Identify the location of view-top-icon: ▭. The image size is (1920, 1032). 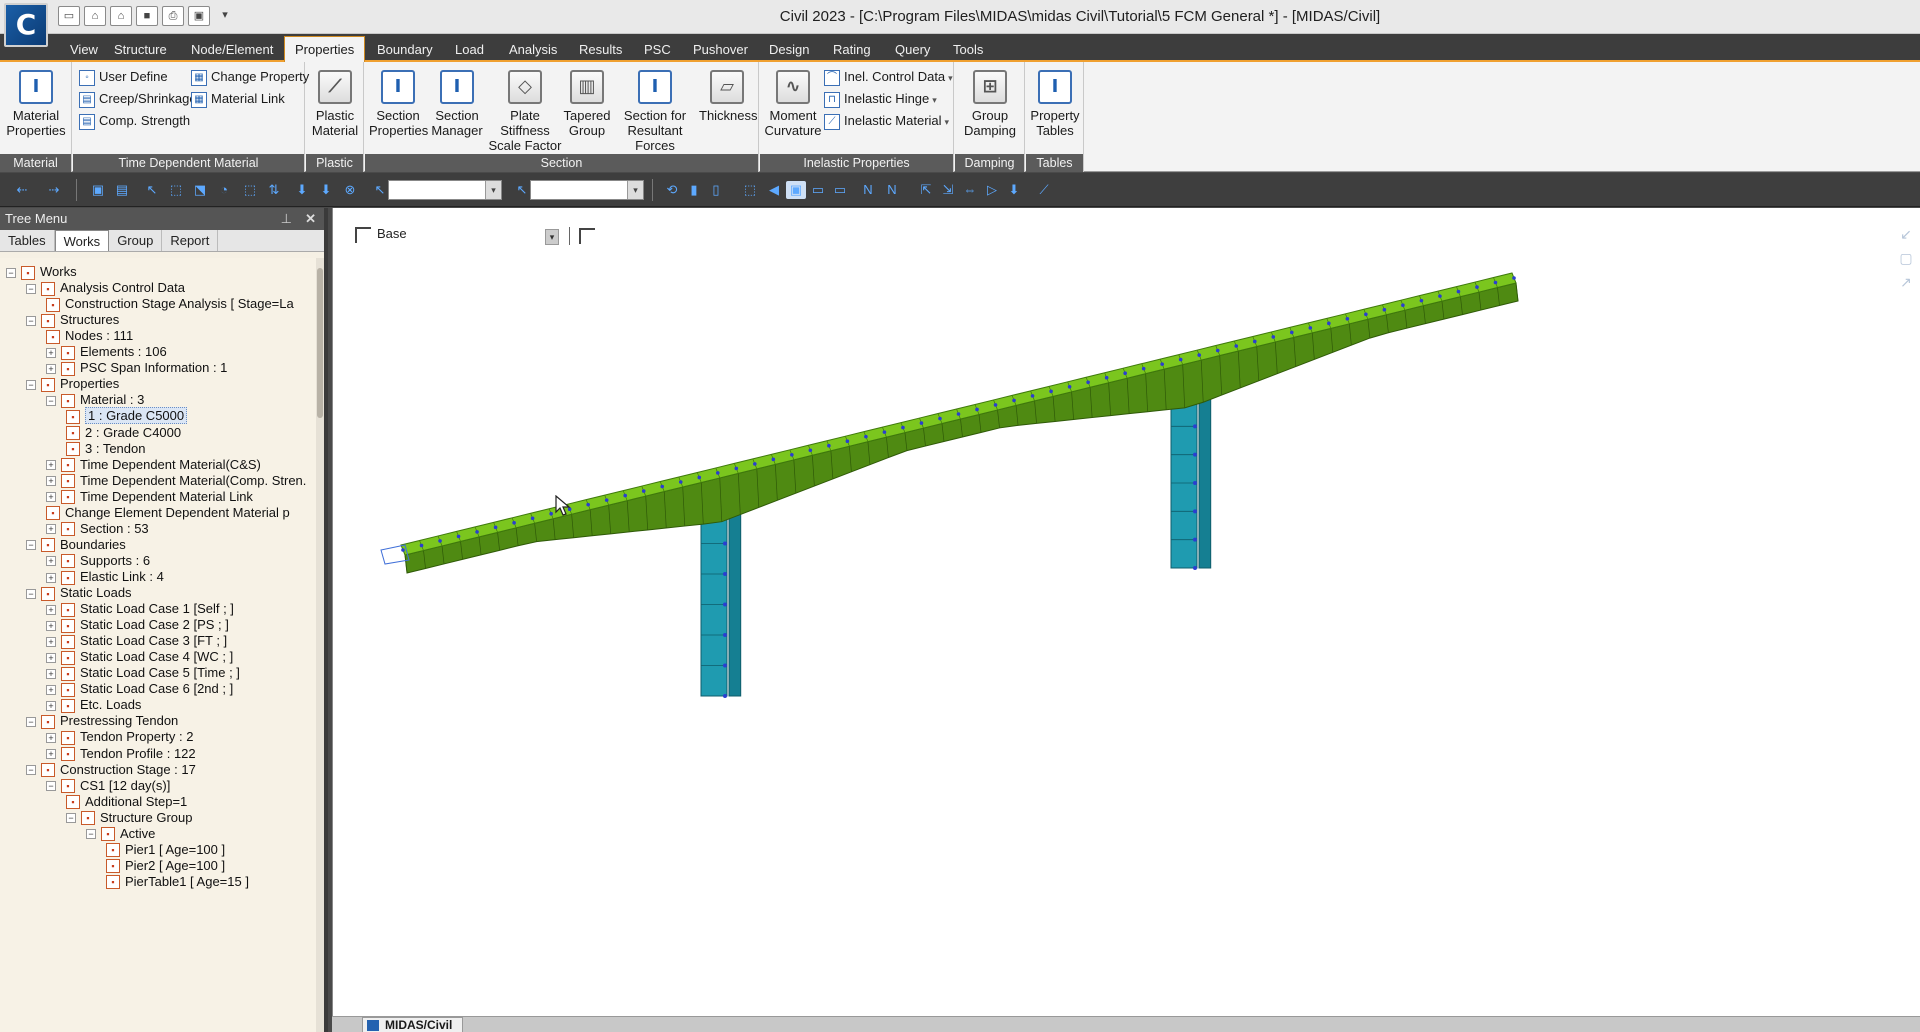
(840, 190).